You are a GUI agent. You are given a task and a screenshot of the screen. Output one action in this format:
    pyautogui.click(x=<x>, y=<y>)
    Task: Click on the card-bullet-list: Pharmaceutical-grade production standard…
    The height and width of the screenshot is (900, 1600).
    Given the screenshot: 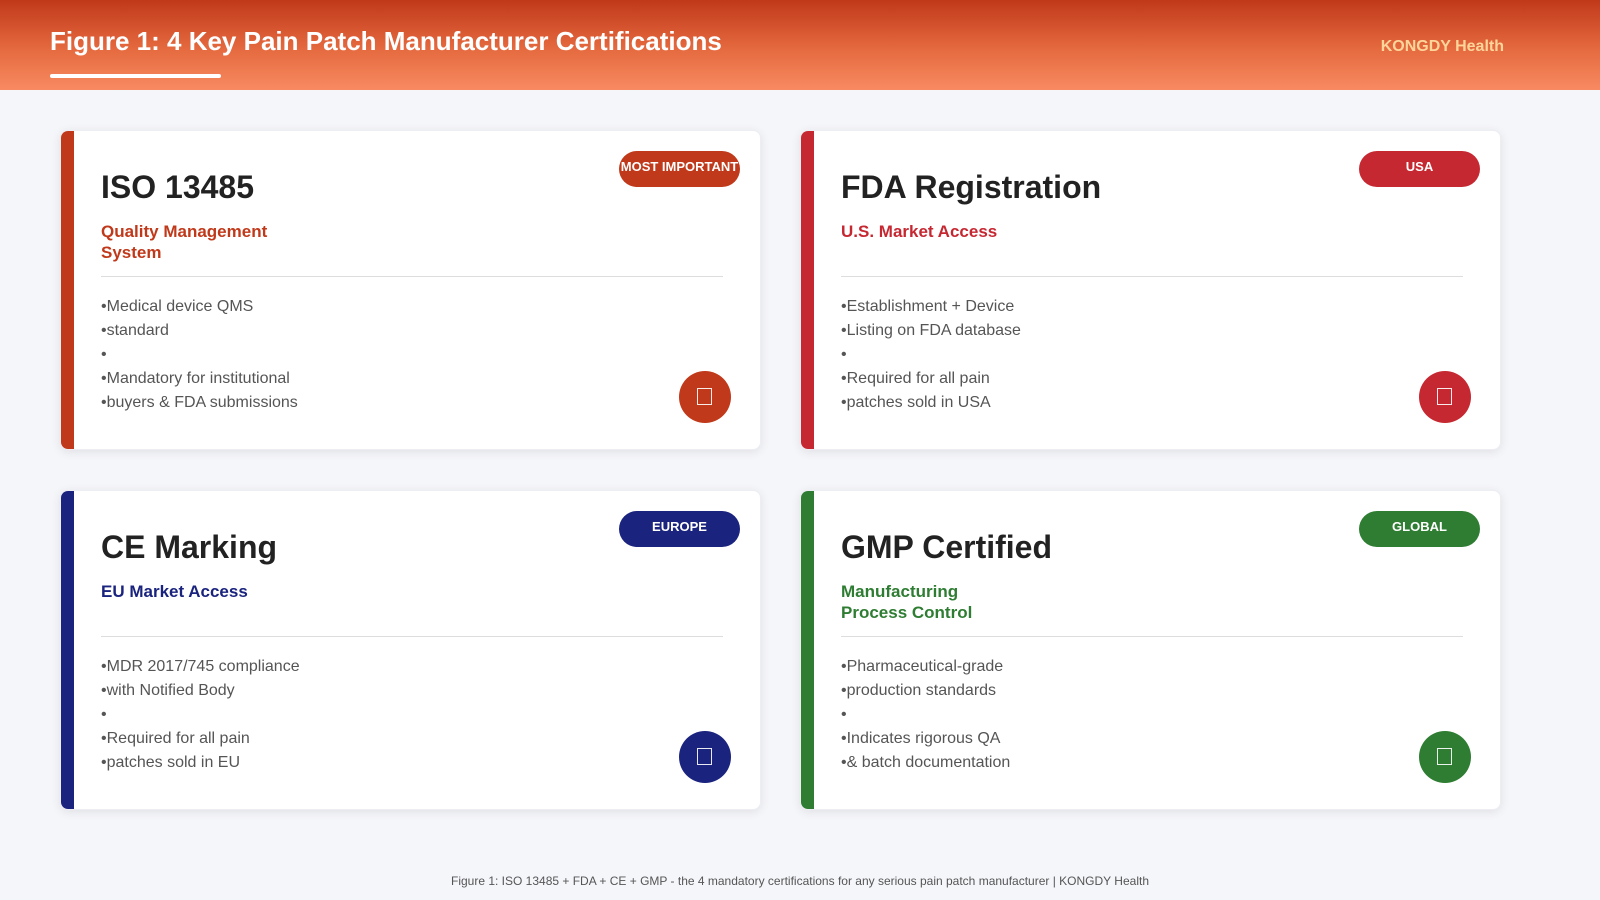 What is the action you would take?
    pyautogui.click(x=926, y=715)
    